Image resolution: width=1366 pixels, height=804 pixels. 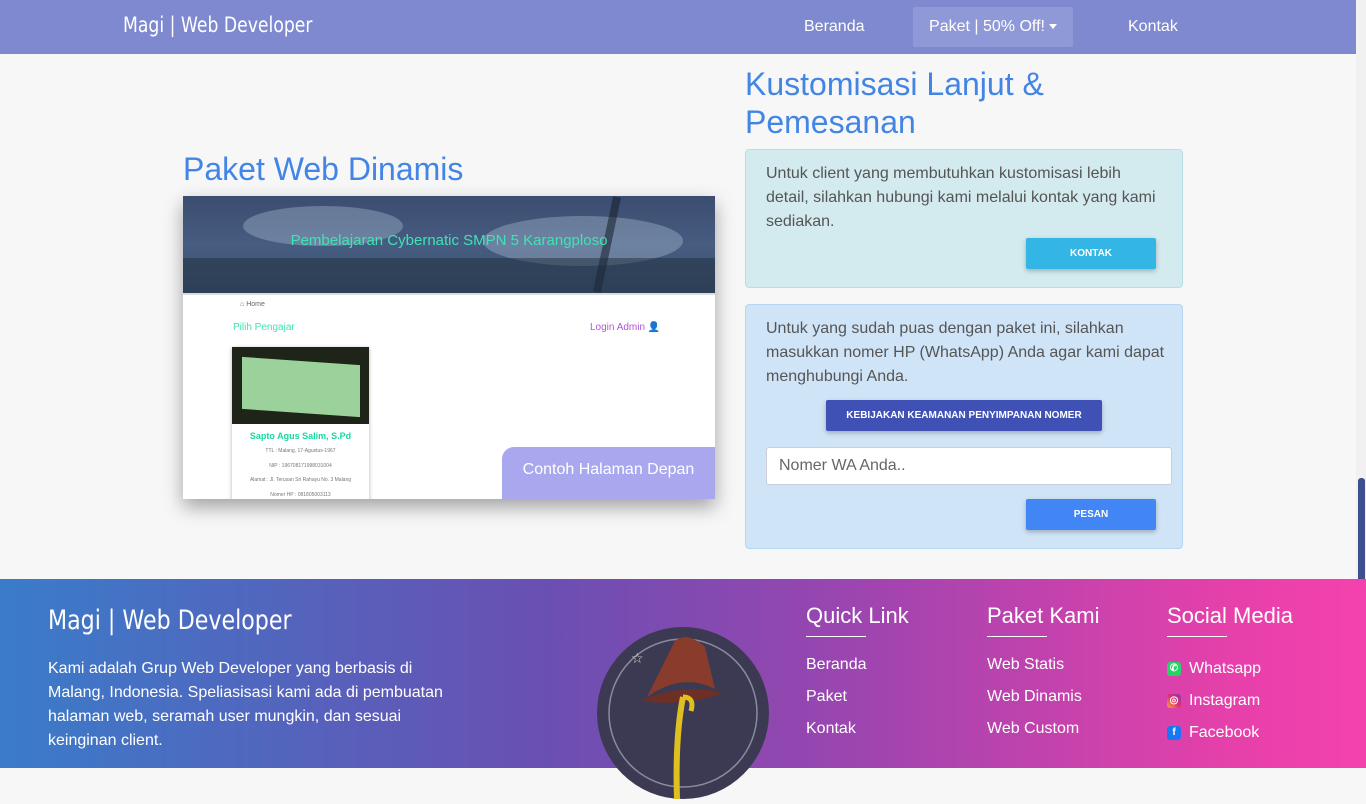 I want to click on home-icon: ⌂, so click(x=242, y=304).